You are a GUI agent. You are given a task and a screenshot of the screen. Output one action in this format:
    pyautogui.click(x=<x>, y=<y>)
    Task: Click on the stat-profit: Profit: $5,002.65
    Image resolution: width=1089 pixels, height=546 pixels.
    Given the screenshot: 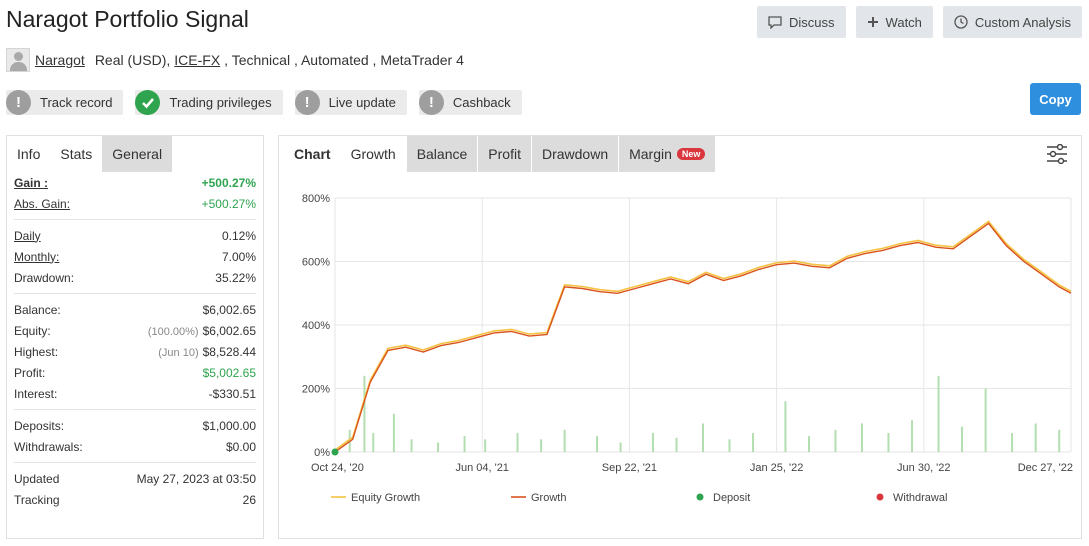 What is the action you would take?
    pyautogui.click(x=135, y=372)
    